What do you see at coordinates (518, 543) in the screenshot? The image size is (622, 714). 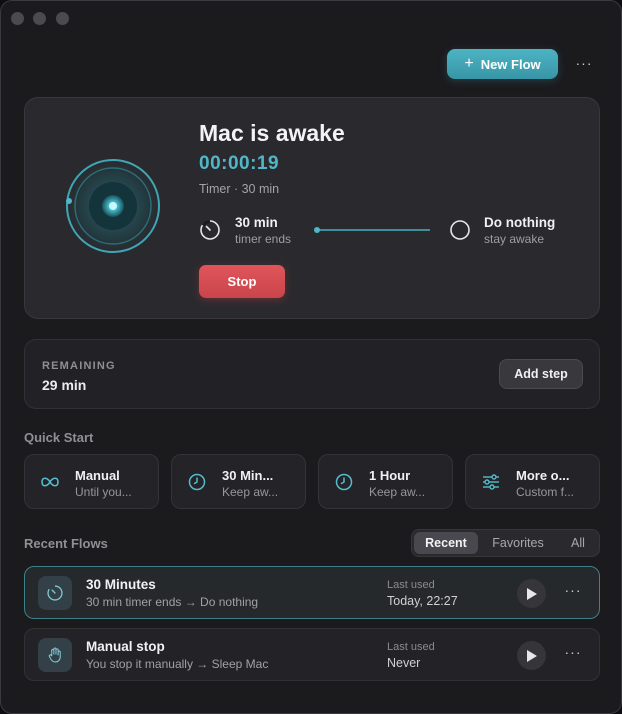 I see `tab-favorites: Favorites` at bounding box center [518, 543].